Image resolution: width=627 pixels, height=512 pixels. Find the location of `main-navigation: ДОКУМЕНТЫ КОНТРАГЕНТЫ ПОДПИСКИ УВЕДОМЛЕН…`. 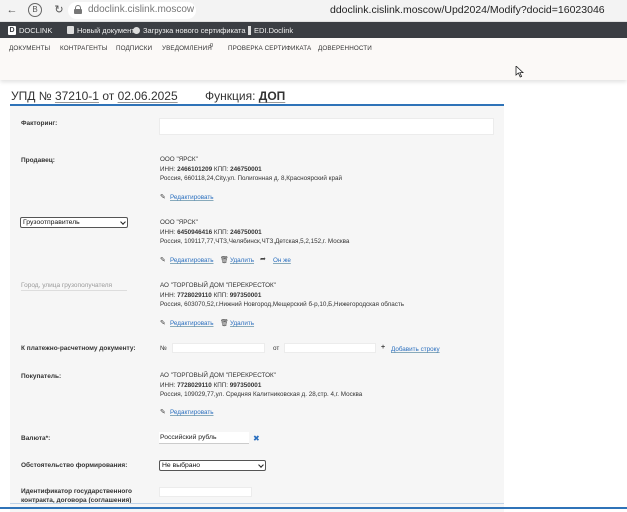

main-navigation: ДОКУМЕНТЫ КОНТРАГЕНТЫ ПОДПИСКИ УВЕДОМЛЕН… is located at coordinates (313, 59).